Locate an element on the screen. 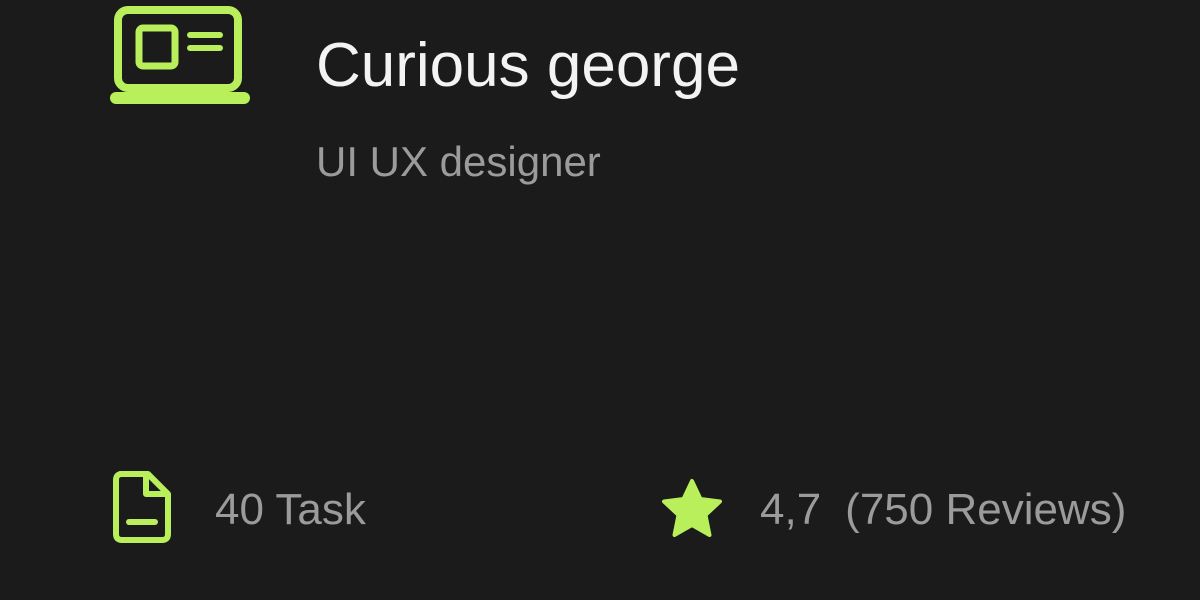 This screenshot has height=600, width=1200. laptop-icon is located at coordinates (180, 55).